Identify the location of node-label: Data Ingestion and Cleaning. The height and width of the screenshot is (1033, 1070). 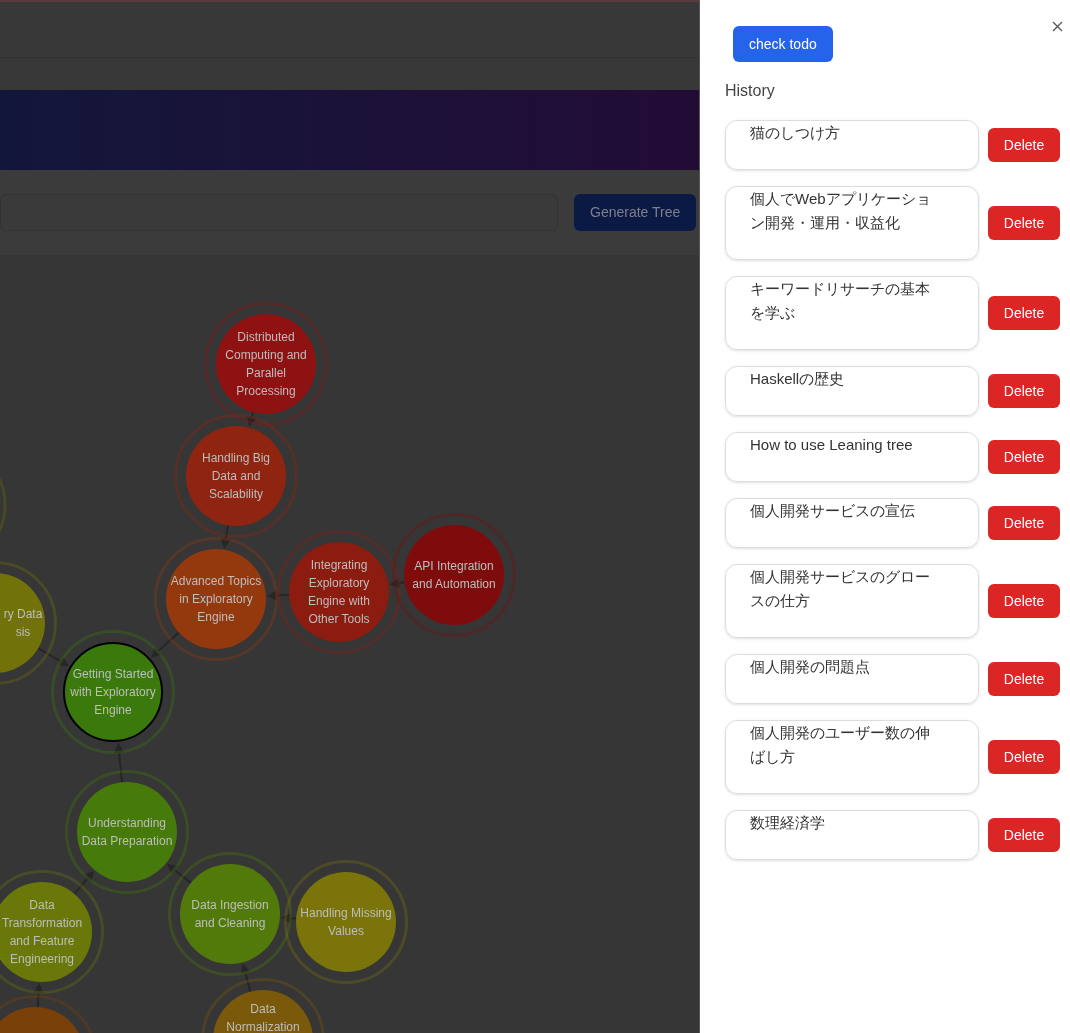
(230, 914).